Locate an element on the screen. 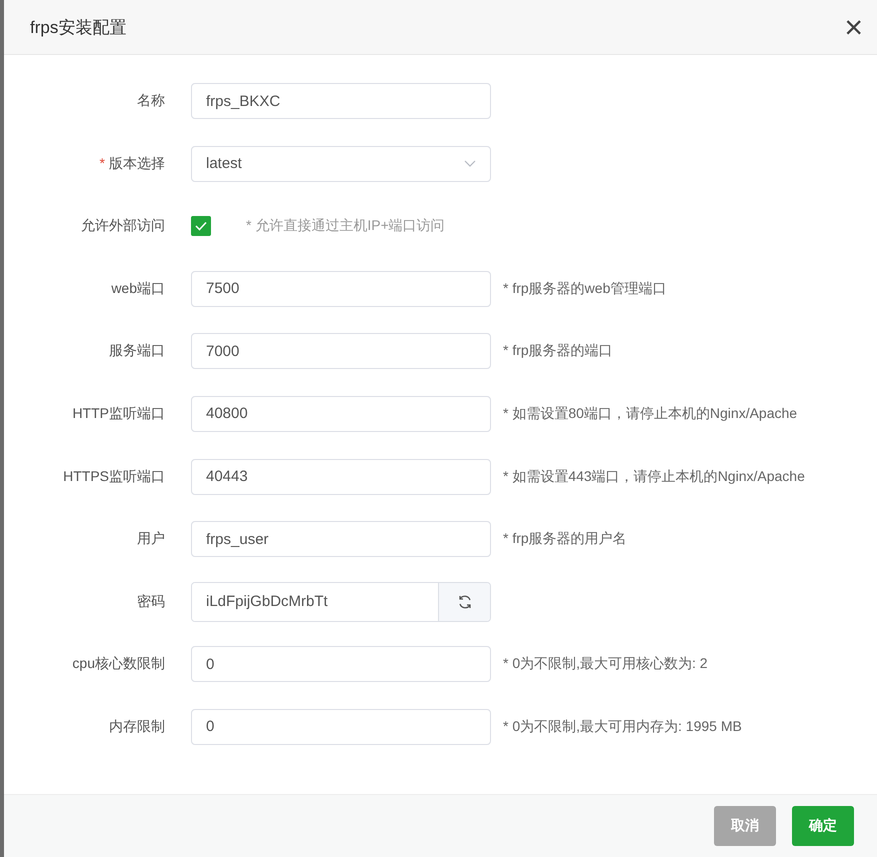  refresh-icon is located at coordinates (464, 602).